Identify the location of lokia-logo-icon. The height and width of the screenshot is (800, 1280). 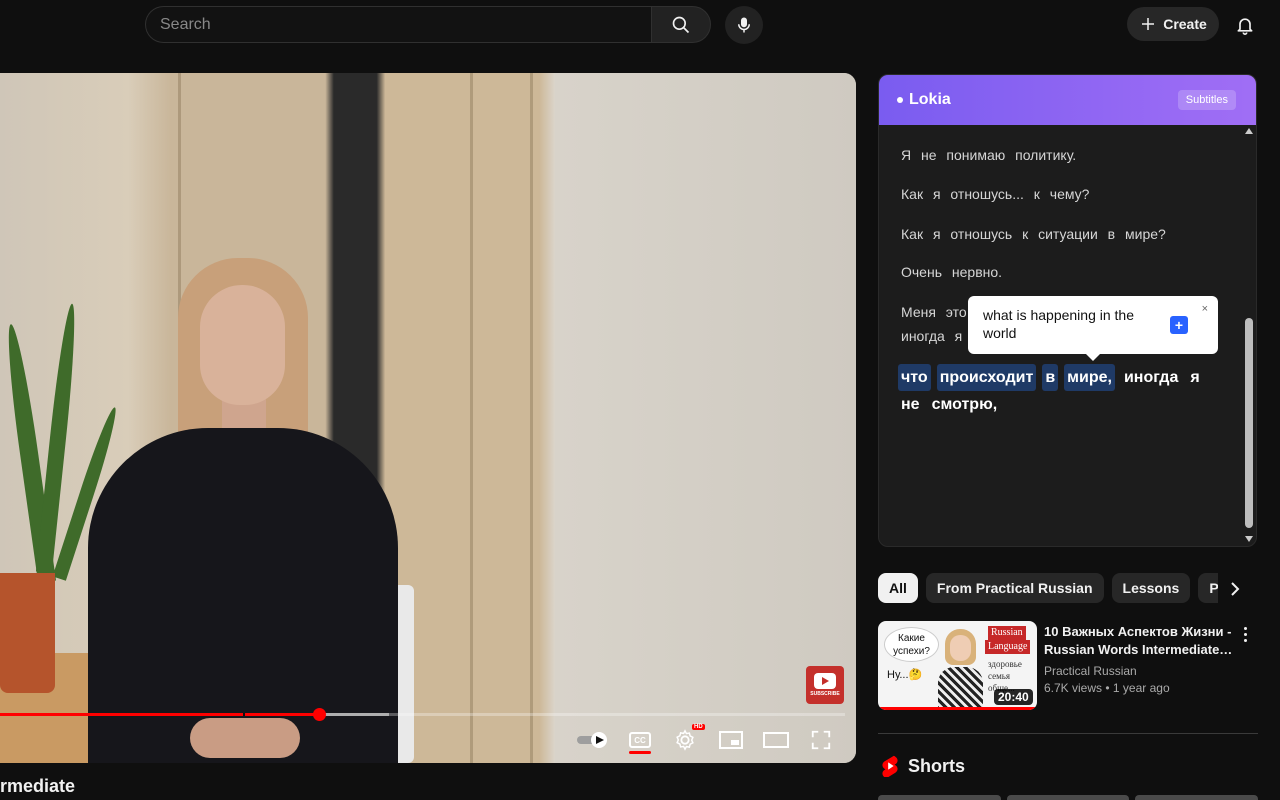
(900, 100).